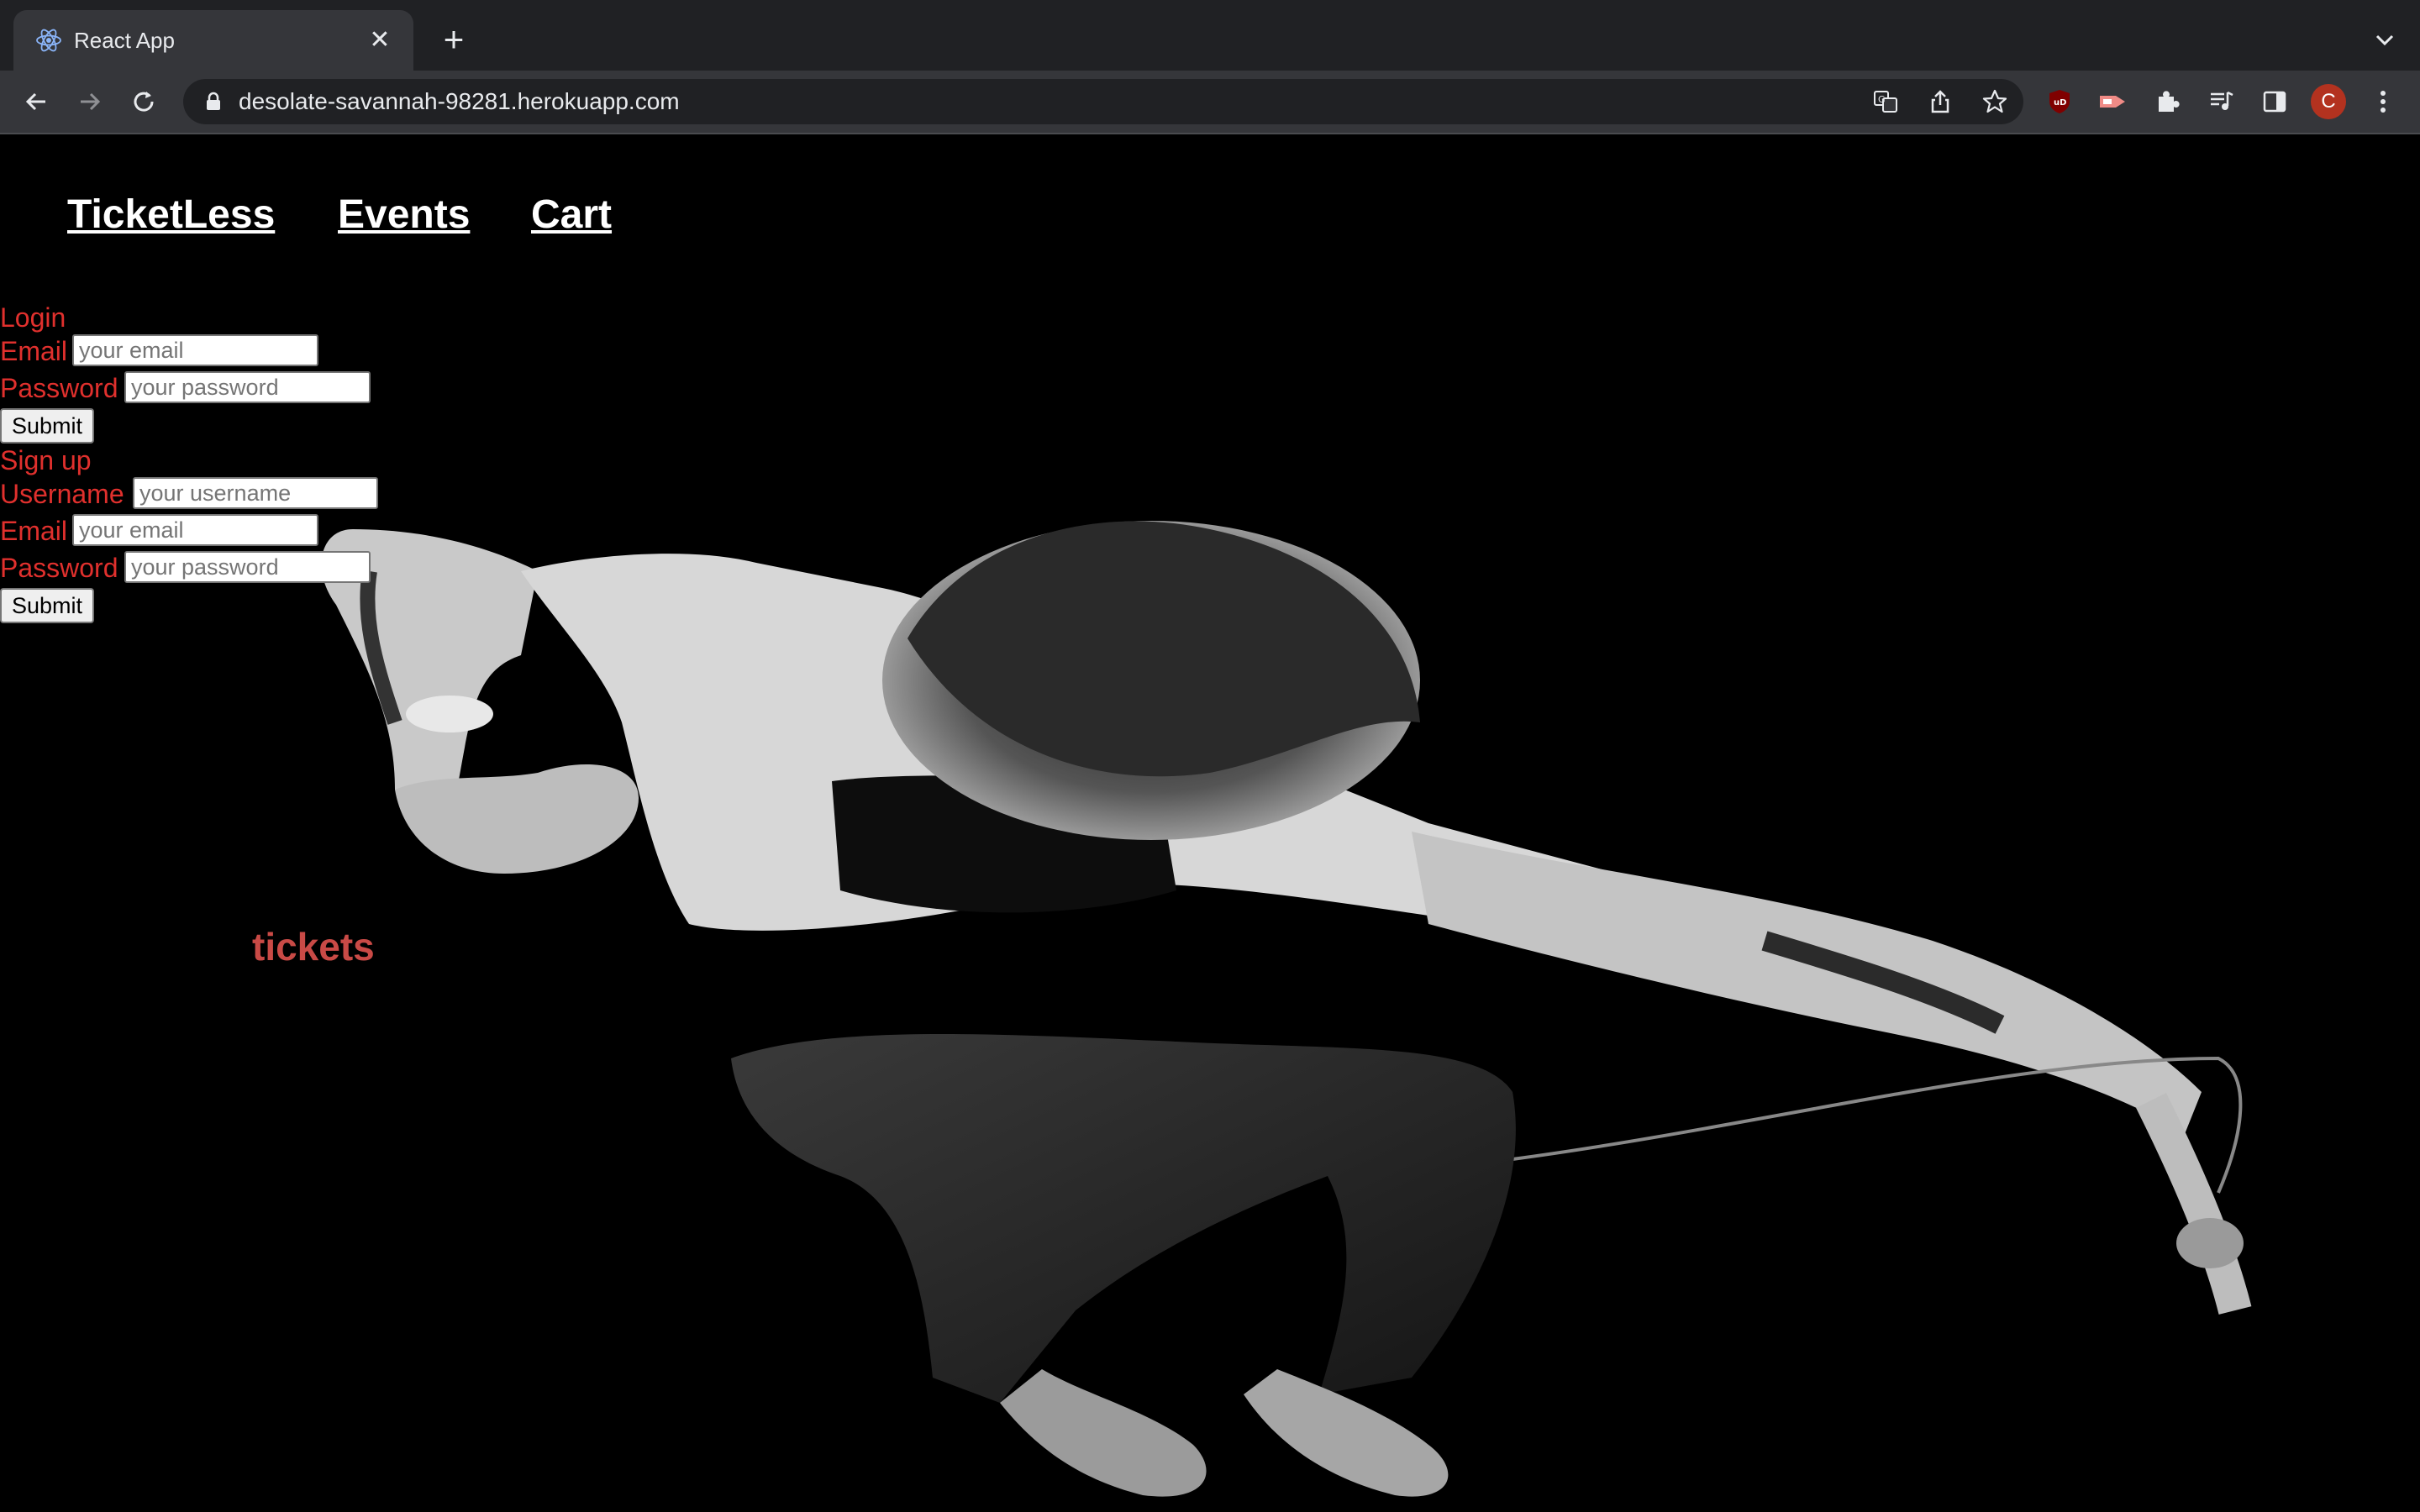 This screenshot has width=2420, height=1512. What do you see at coordinates (33, 317) in the screenshot?
I see `login-heading: Login` at bounding box center [33, 317].